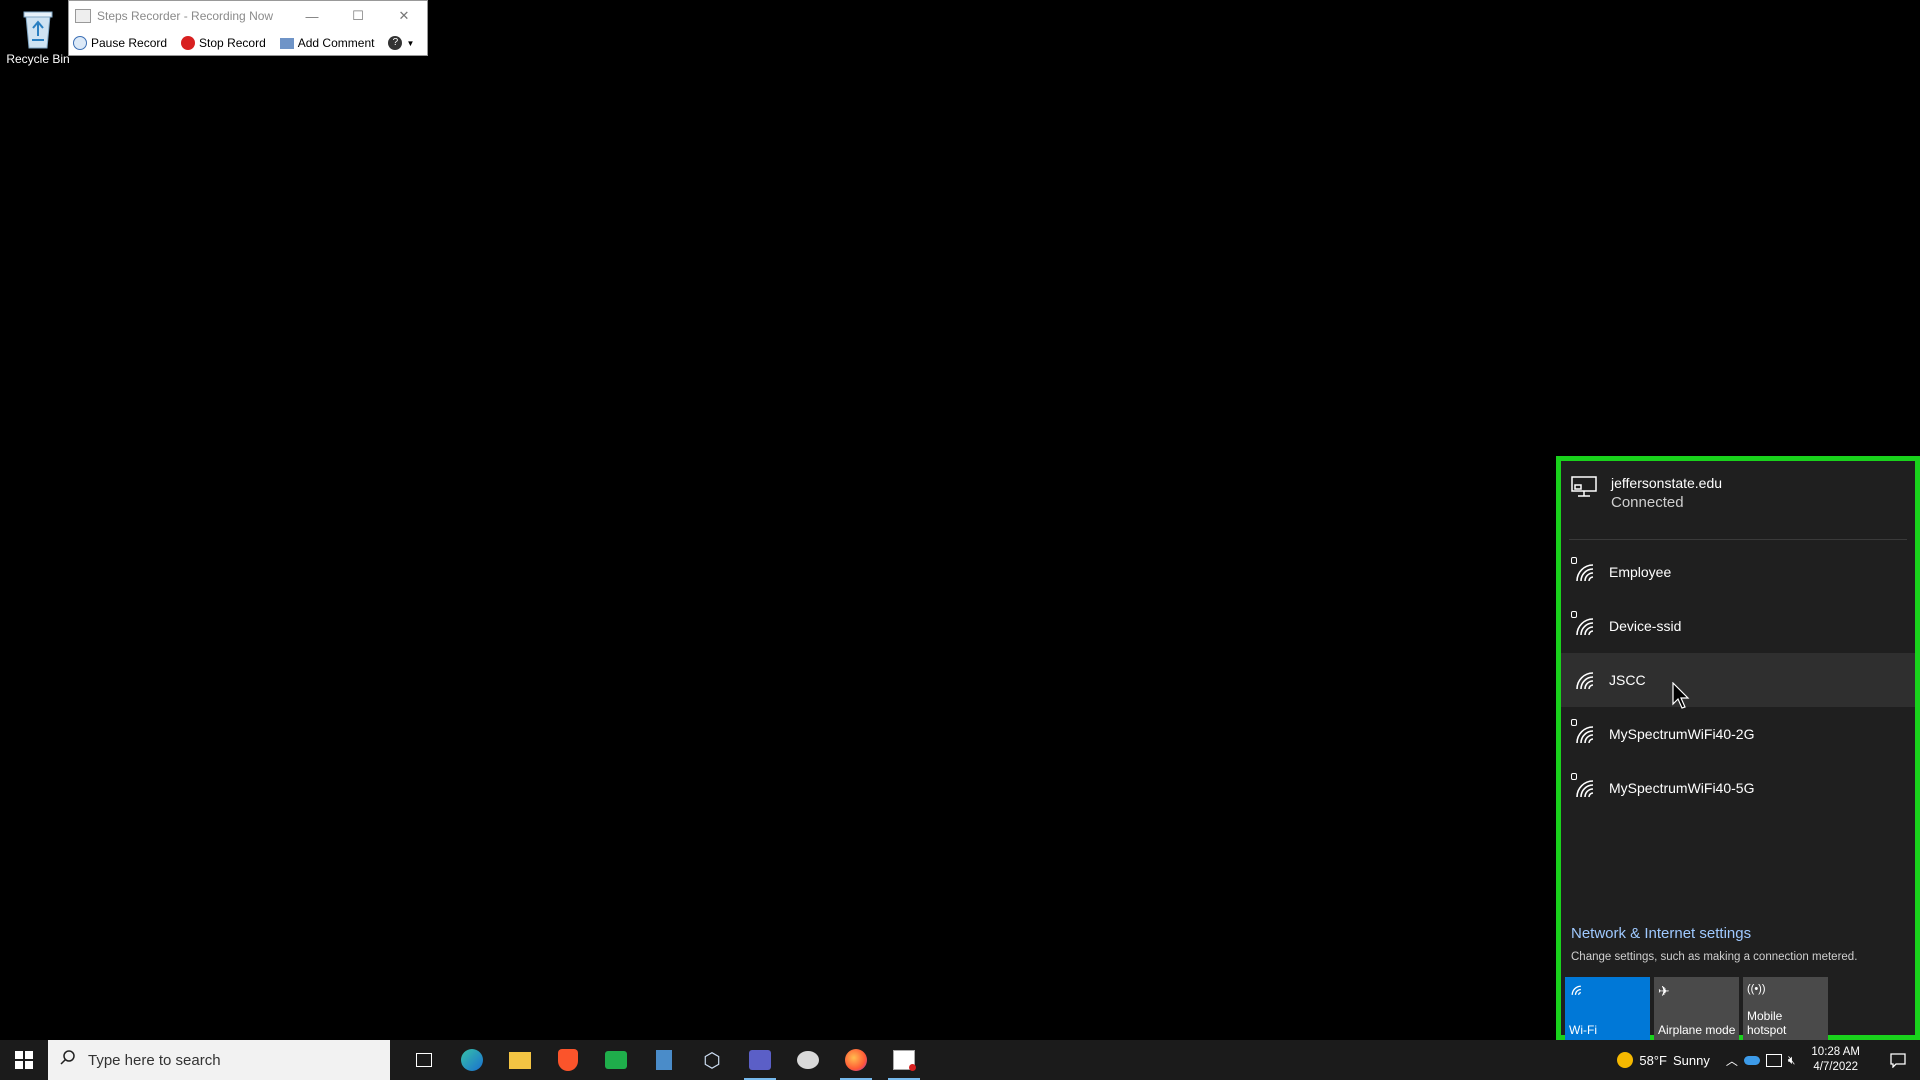 Image resolution: width=1920 pixels, height=1080 pixels. Describe the element at coordinates (1627, 680) in the screenshot. I see `network-name: JSCC` at that location.